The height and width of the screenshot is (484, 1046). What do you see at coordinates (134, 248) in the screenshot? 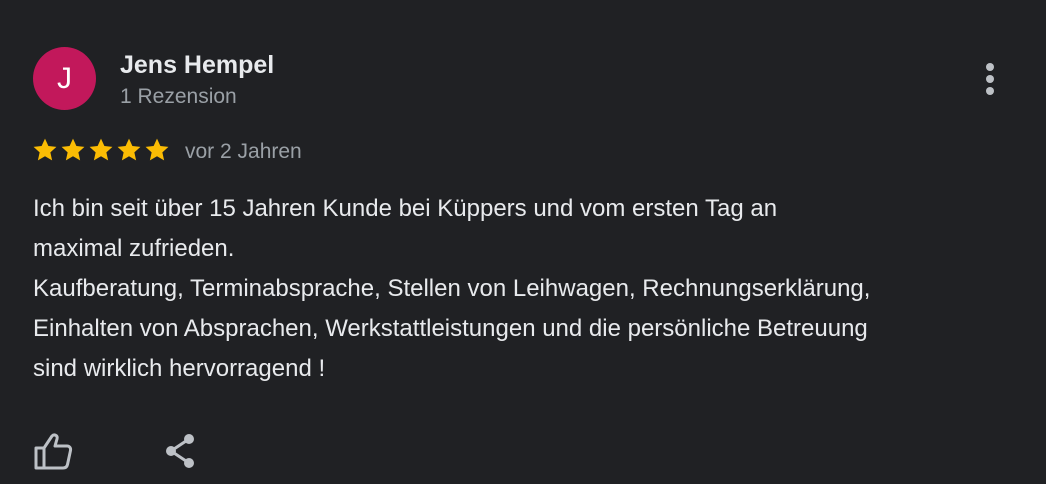
I see `review-text-line: maximal zufrieden.` at bounding box center [134, 248].